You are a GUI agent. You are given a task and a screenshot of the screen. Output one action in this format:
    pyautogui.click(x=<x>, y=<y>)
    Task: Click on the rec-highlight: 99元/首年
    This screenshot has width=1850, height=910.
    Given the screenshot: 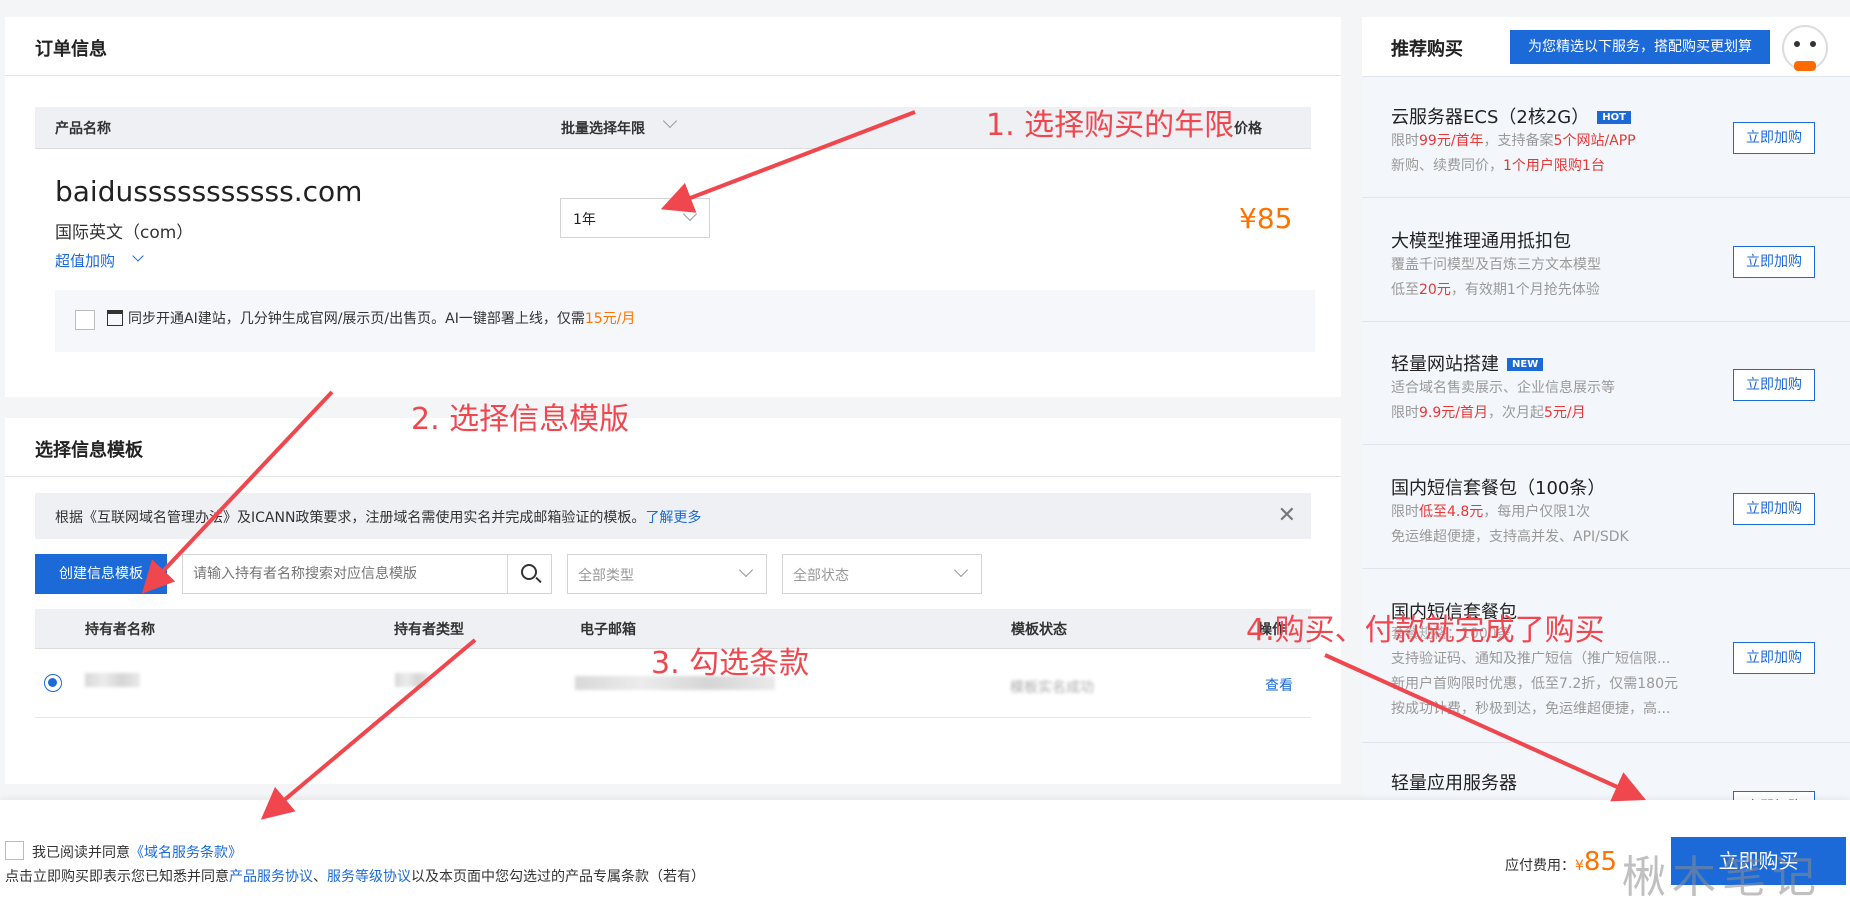 What is the action you would take?
    pyautogui.click(x=1451, y=141)
    